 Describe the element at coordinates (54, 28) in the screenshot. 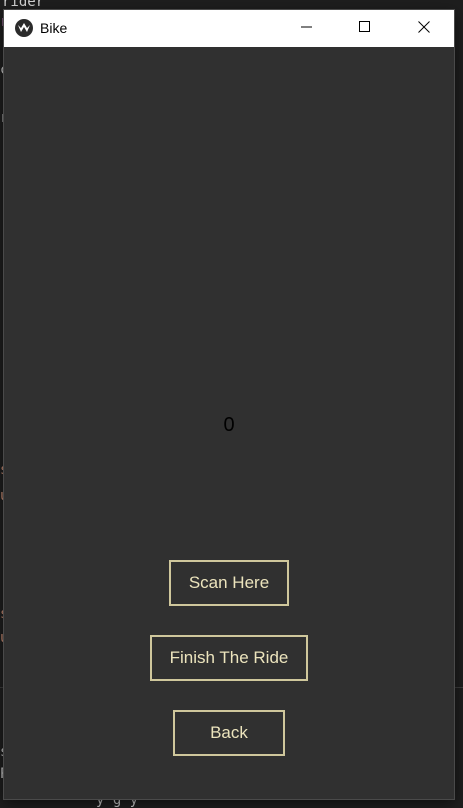

I see `window-title: Bike` at that location.